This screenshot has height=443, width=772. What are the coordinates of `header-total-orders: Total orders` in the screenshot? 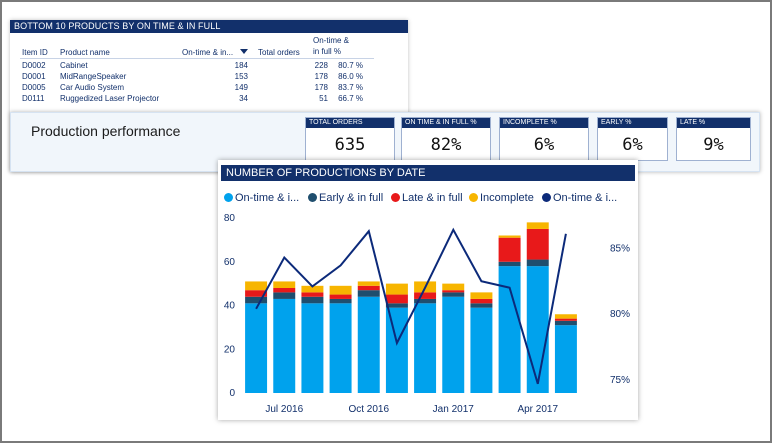 It's located at (279, 53).